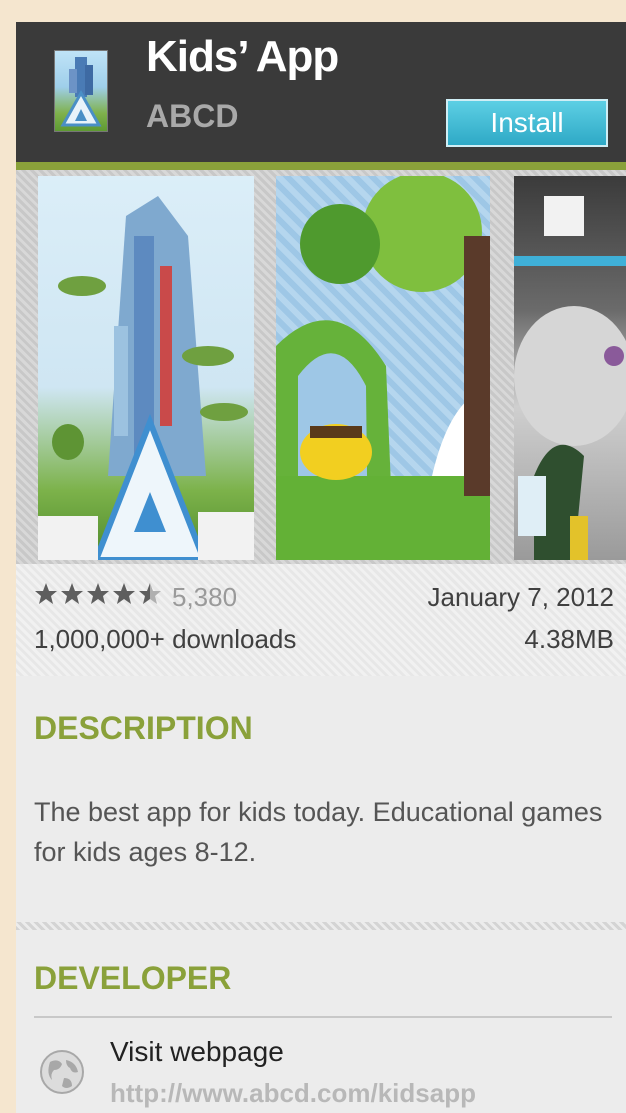 The image size is (626, 1113). Describe the element at coordinates (133, 978) in the screenshot. I see `developer-heading: DEVELOPER` at that location.